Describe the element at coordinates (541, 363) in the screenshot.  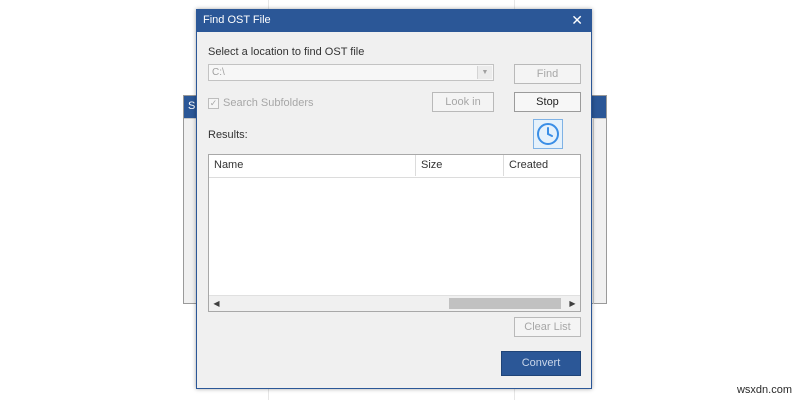
I see `convert-button: Convert` at that location.